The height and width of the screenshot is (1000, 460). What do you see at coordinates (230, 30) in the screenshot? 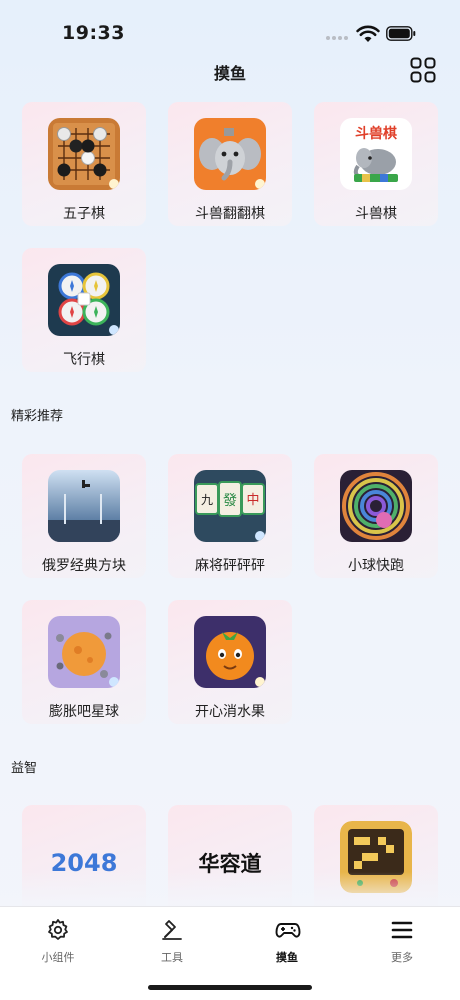
I see `status-bar: 19:33` at bounding box center [230, 30].